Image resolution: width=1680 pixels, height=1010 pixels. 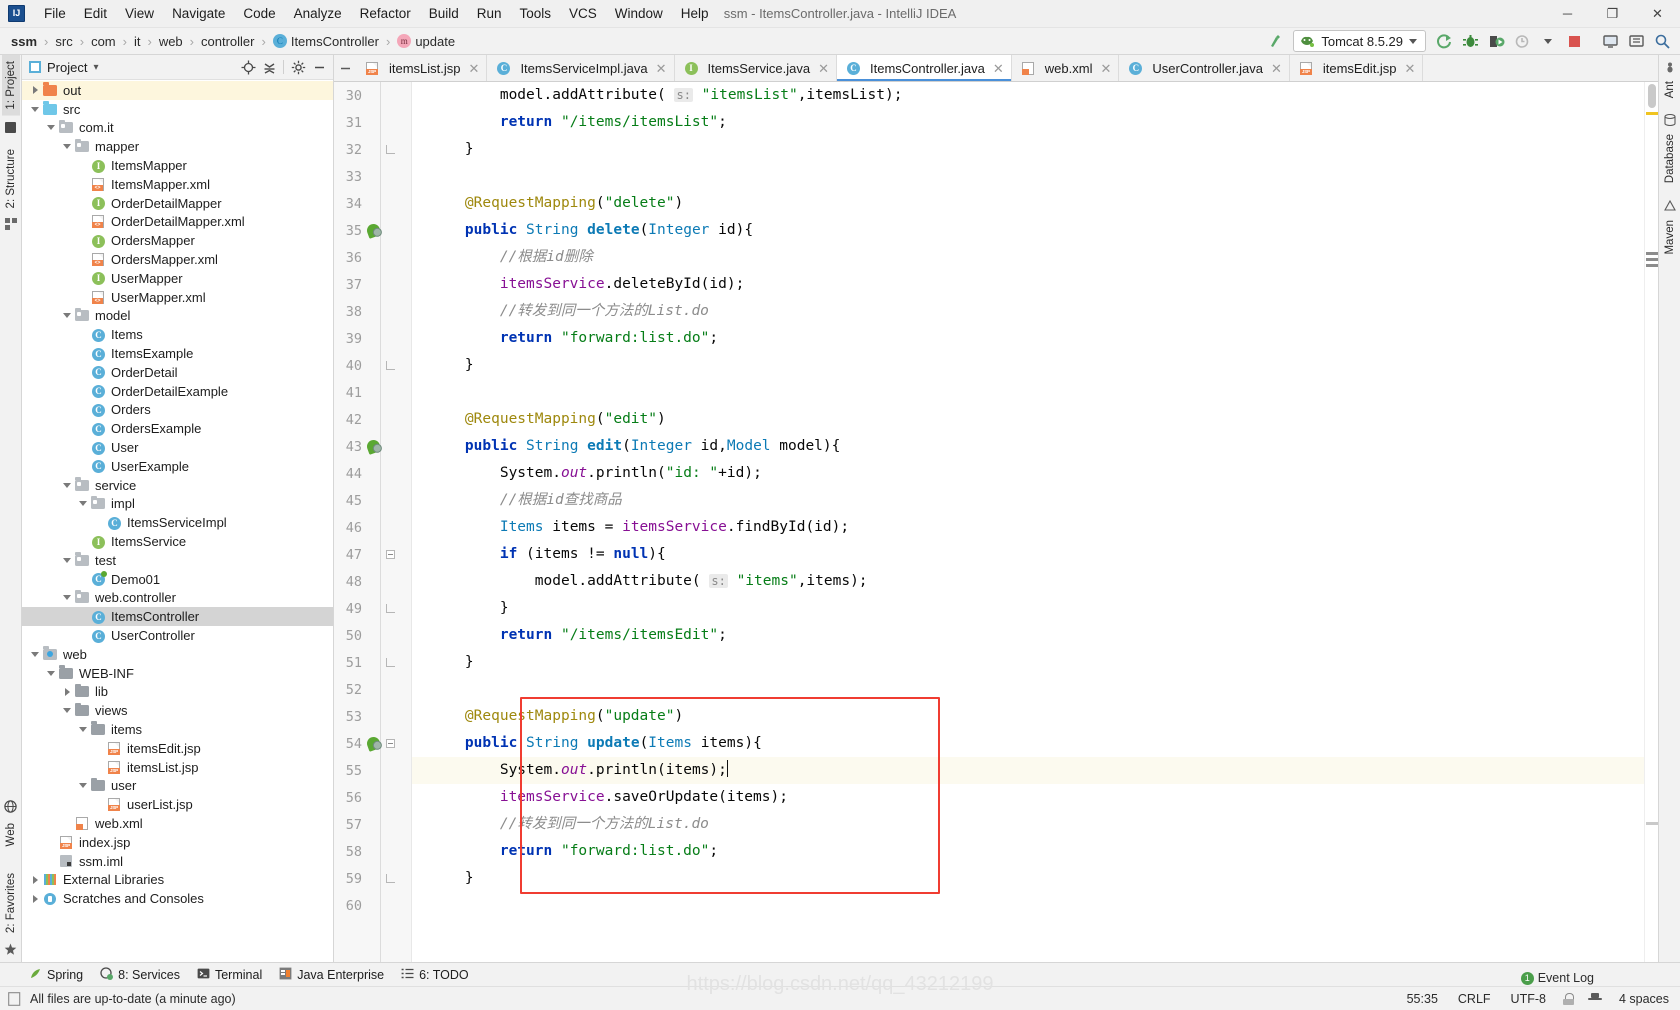 I want to click on breadcrumb-it: it, so click(x=137, y=41).